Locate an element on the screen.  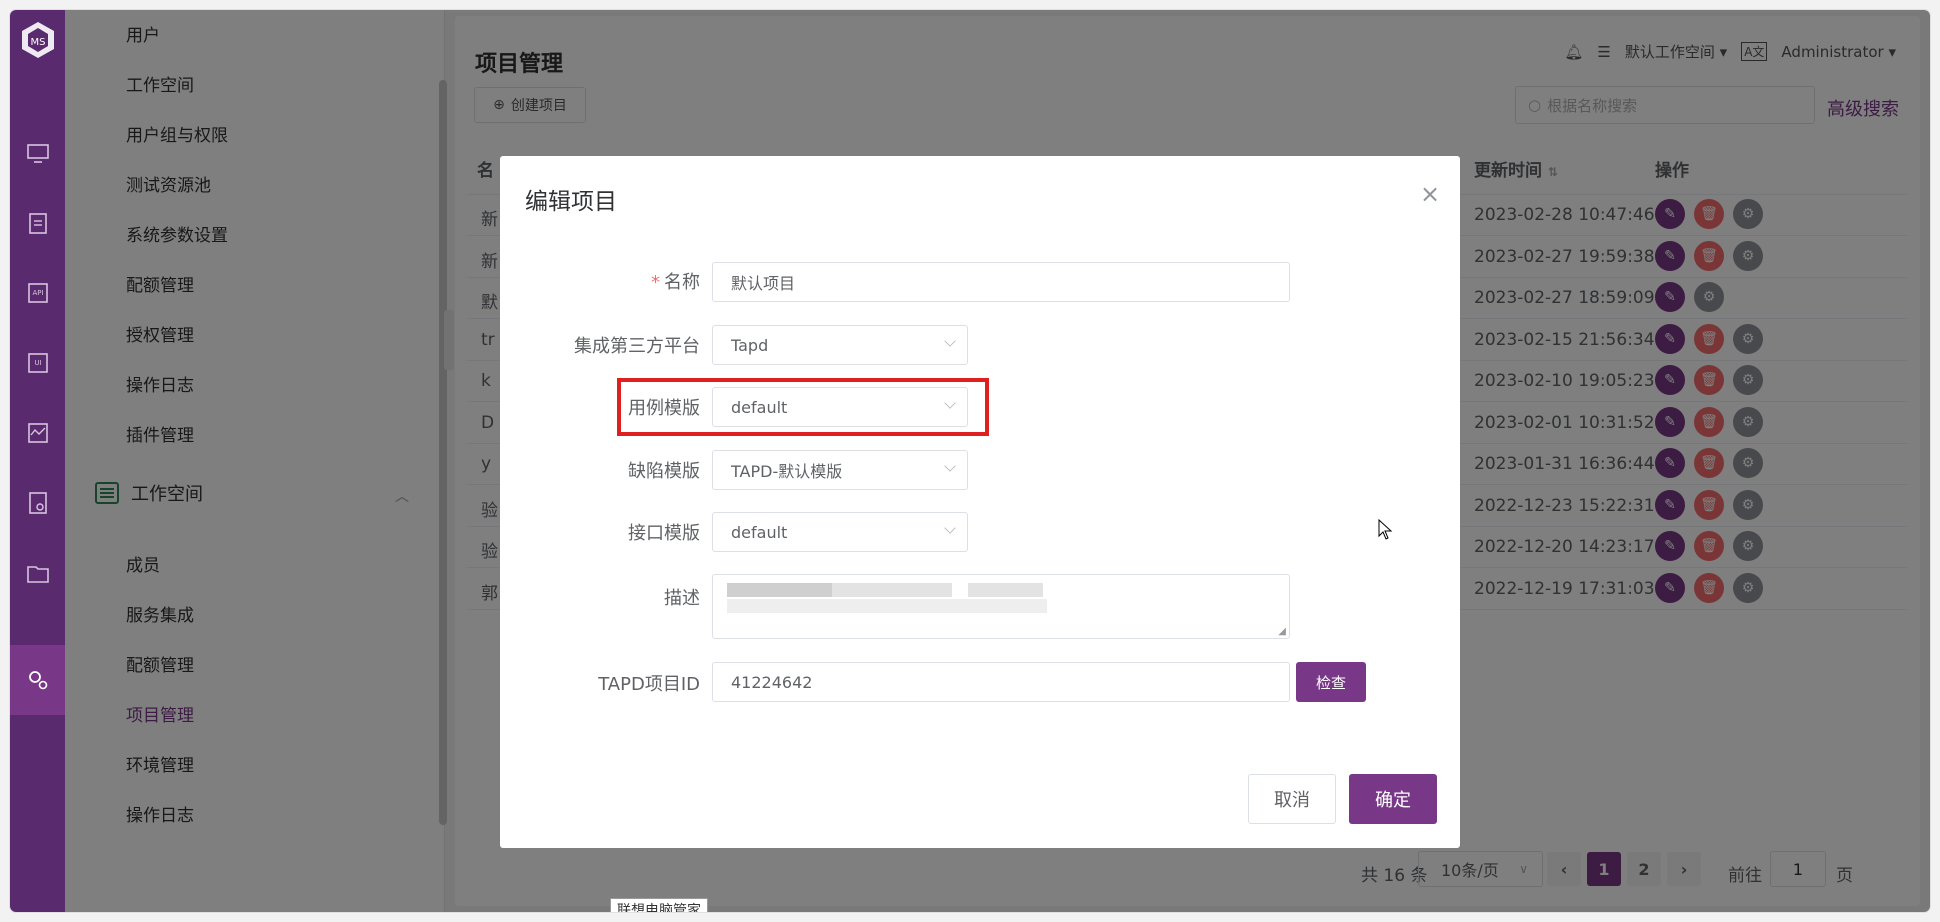
platform-select: Tapd is located at coordinates (840, 345).